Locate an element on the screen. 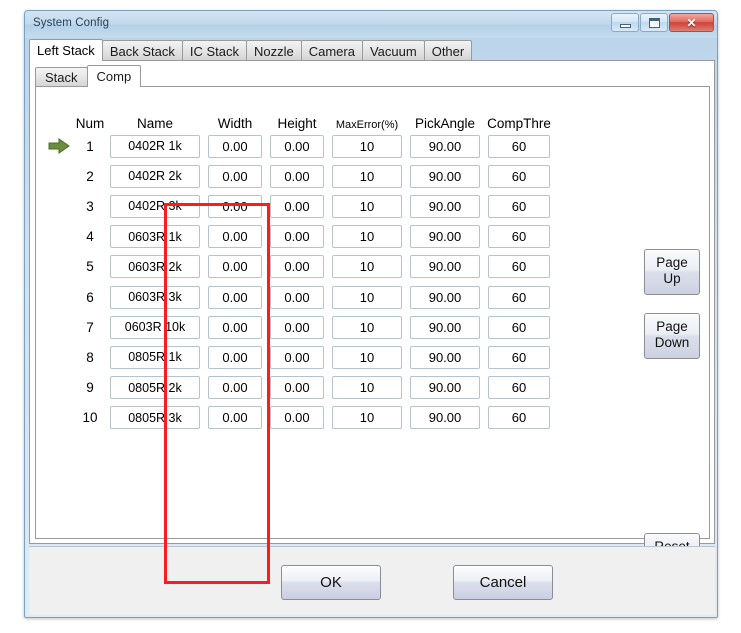 The image size is (741, 633). table-row: 2 0402R 2k 0.00 0.00 10 90.00 60 is located at coordinates (344, 176).